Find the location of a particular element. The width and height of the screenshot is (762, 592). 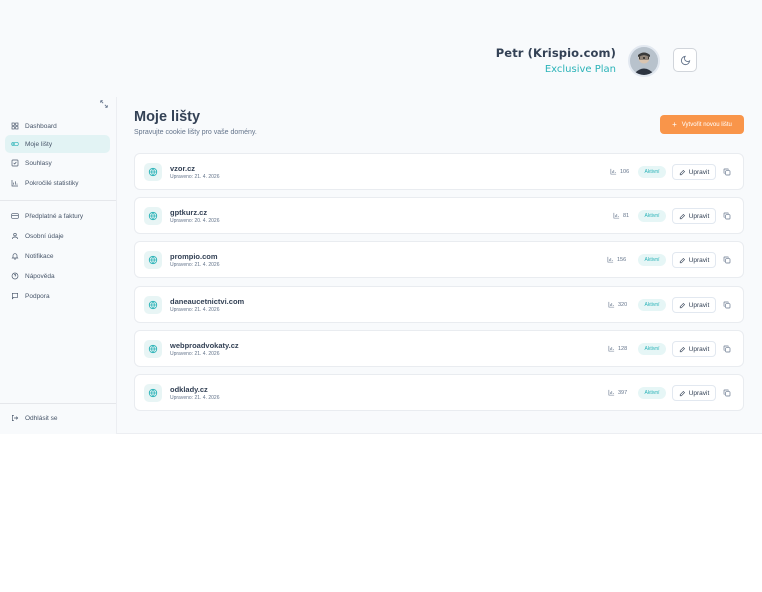

credit-card-icon is located at coordinates (15, 216).